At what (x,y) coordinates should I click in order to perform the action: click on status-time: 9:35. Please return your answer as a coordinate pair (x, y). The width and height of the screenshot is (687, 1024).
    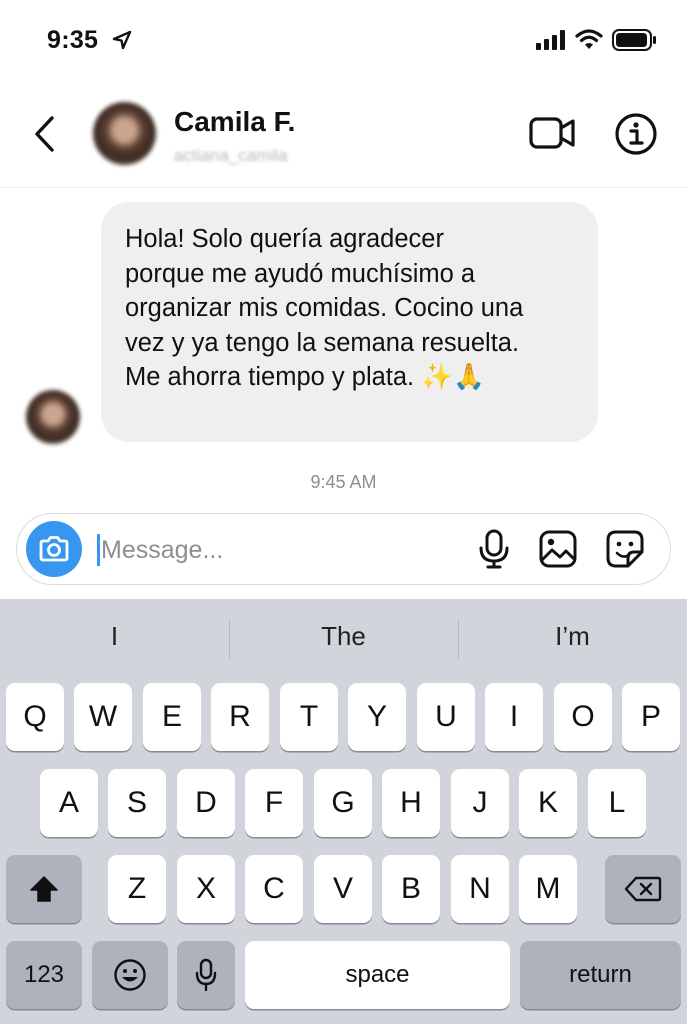
    Looking at the image, I should click on (73, 40).